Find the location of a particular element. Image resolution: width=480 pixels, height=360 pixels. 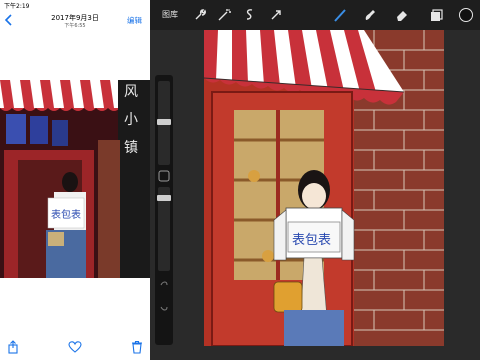

building-right is located at coordinates (134, 179).